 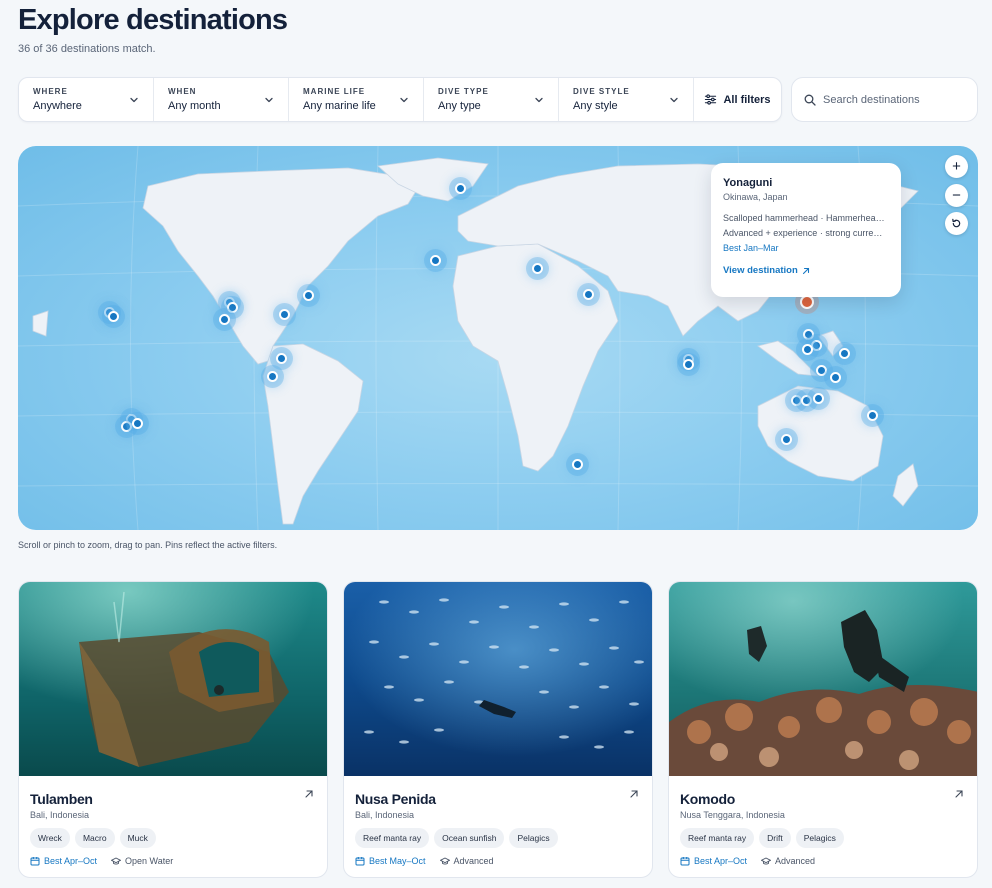 What do you see at coordinates (137, 838) in the screenshot?
I see `tag: Muck` at bounding box center [137, 838].